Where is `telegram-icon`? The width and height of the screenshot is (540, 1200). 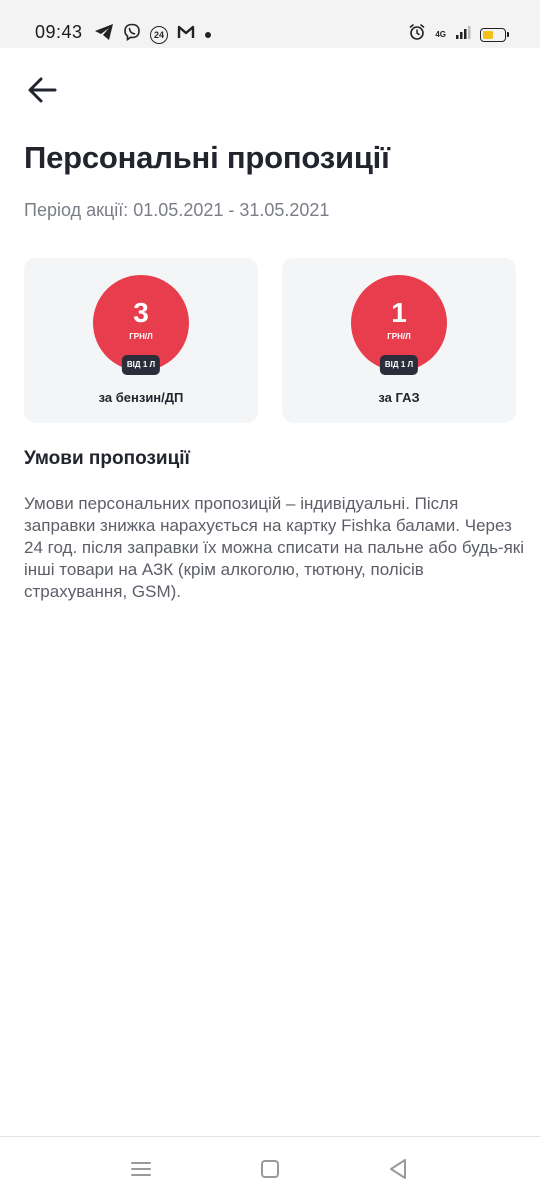 telegram-icon is located at coordinates (104, 34).